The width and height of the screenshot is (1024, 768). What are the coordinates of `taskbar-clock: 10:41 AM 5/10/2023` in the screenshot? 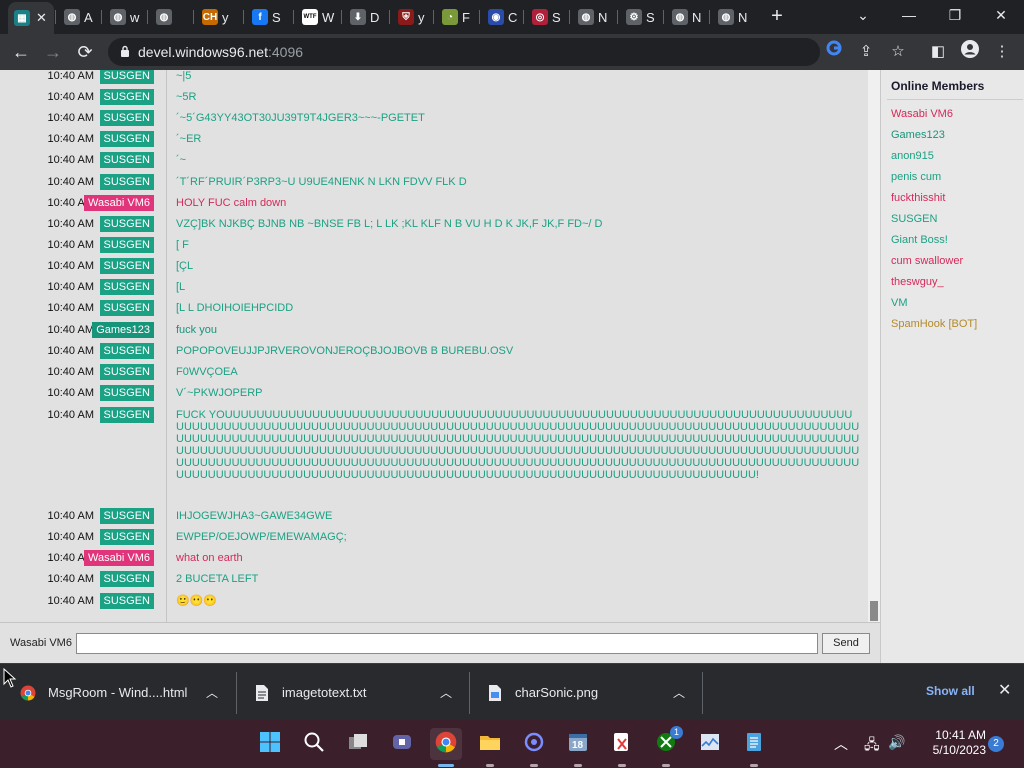 It's located at (959, 743).